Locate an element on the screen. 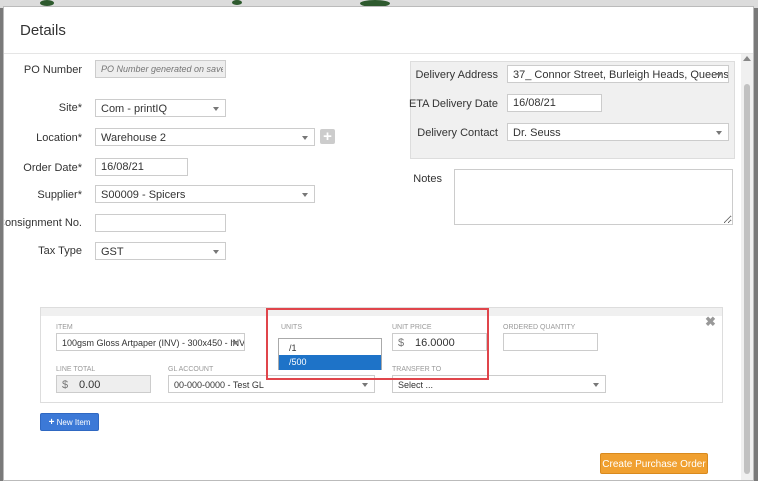 This screenshot has height=481, width=758. order-date-label: Order Date* is located at coordinates (52, 168).